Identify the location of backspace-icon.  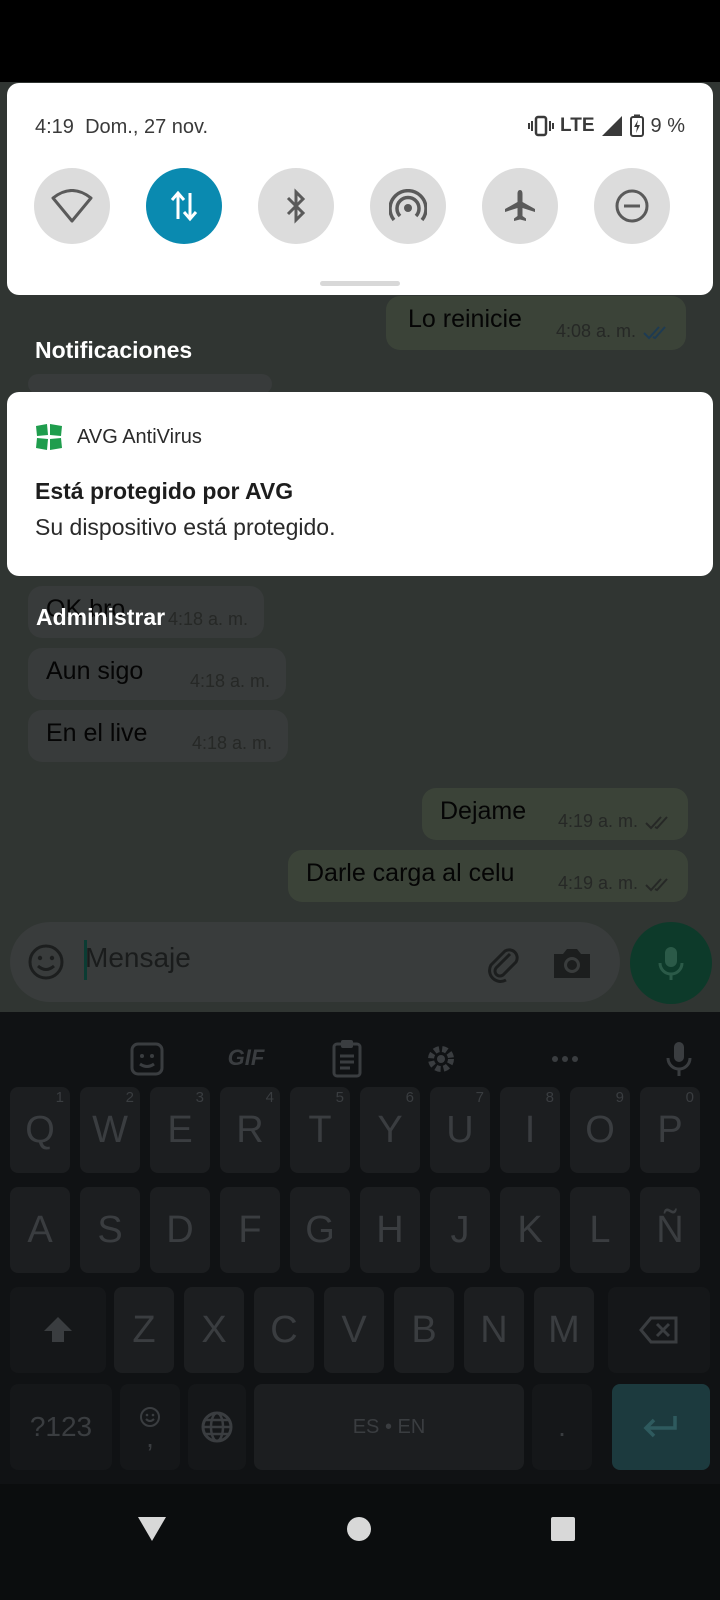
(658, 1330).